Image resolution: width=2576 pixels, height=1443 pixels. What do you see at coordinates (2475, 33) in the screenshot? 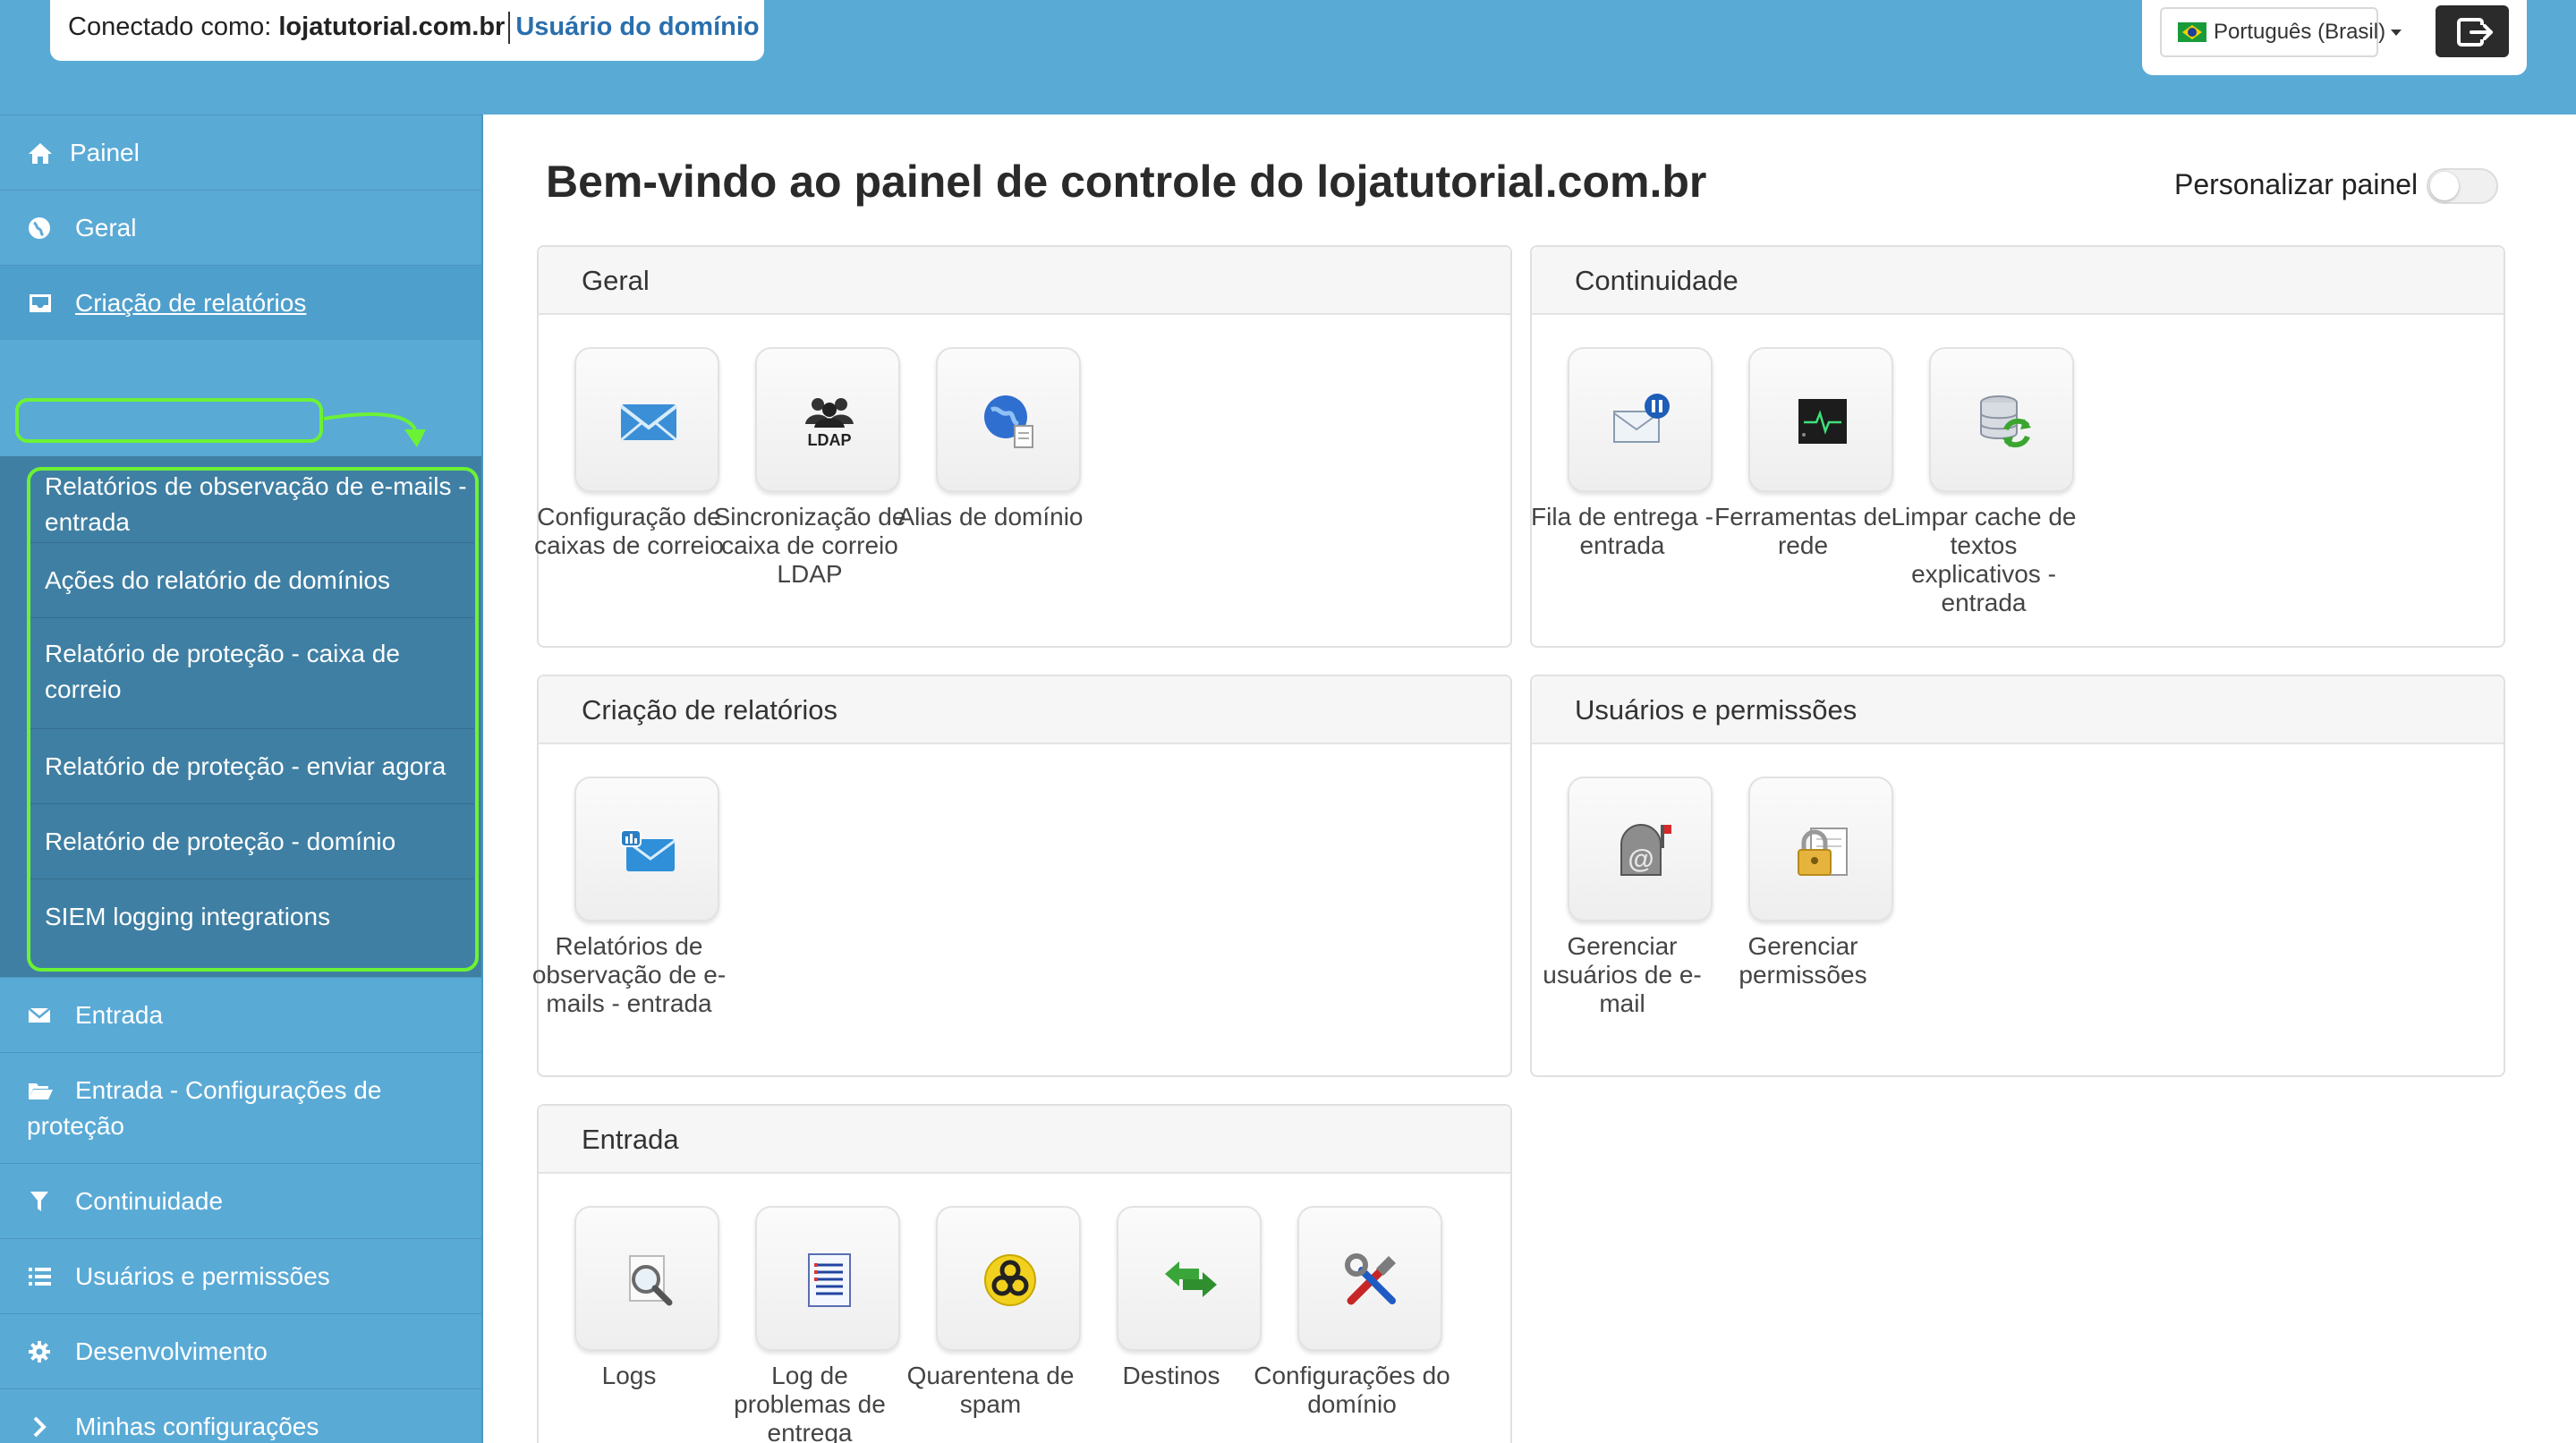
I see `logout-icon` at bounding box center [2475, 33].